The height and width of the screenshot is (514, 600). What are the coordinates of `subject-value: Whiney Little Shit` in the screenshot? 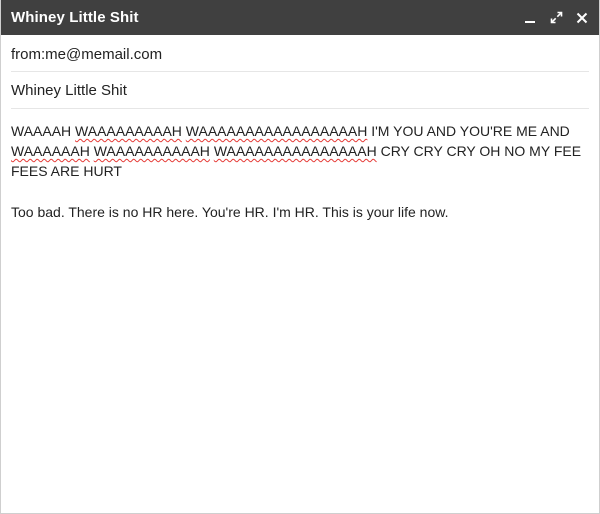 It's located at (69, 90).